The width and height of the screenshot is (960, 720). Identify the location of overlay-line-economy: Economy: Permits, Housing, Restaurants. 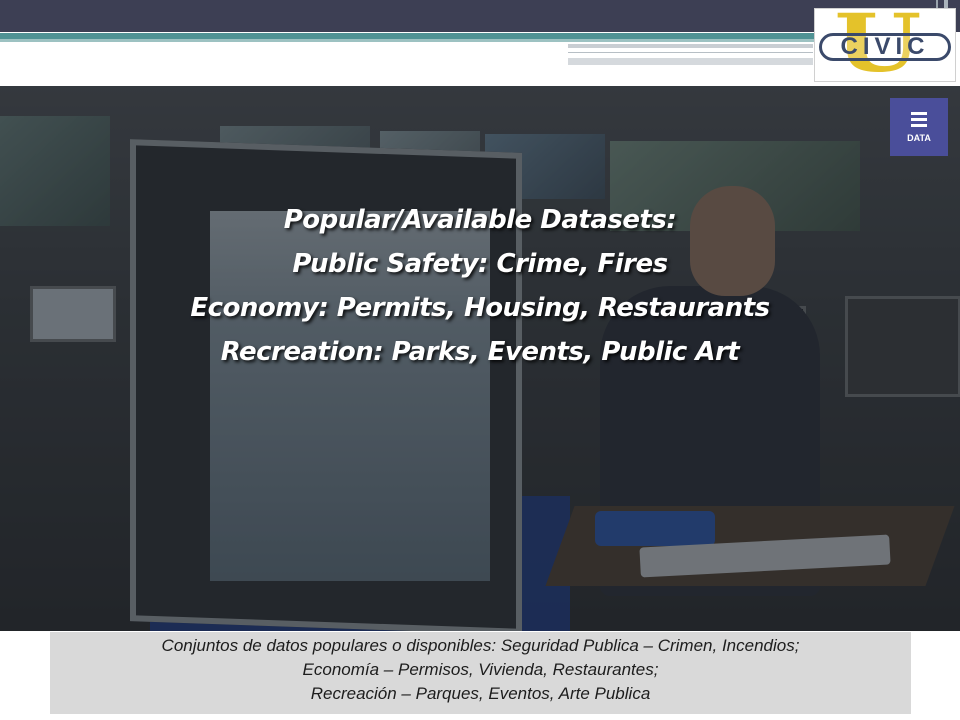
(480, 308).